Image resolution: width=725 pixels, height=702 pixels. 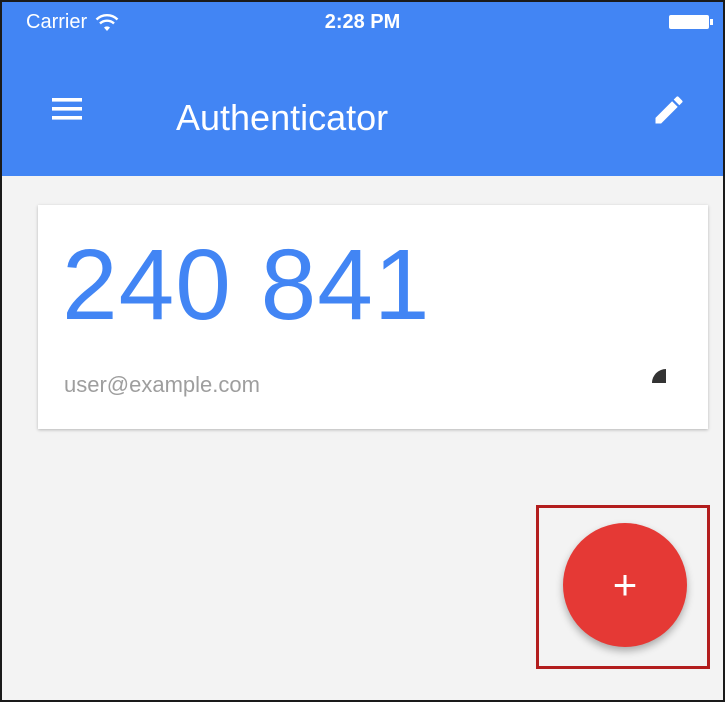 What do you see at coordinates (669, 110) in the screenshot?
I see `pencil-icon` at bounding box center [669, 110].